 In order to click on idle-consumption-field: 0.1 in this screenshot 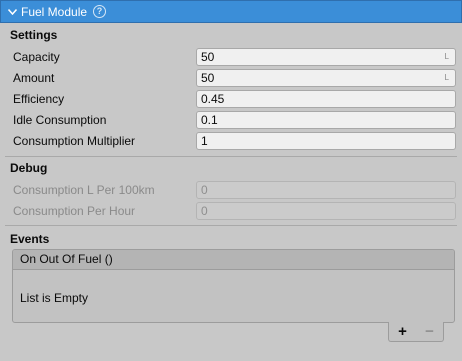, I will do `click(326, 120)`.